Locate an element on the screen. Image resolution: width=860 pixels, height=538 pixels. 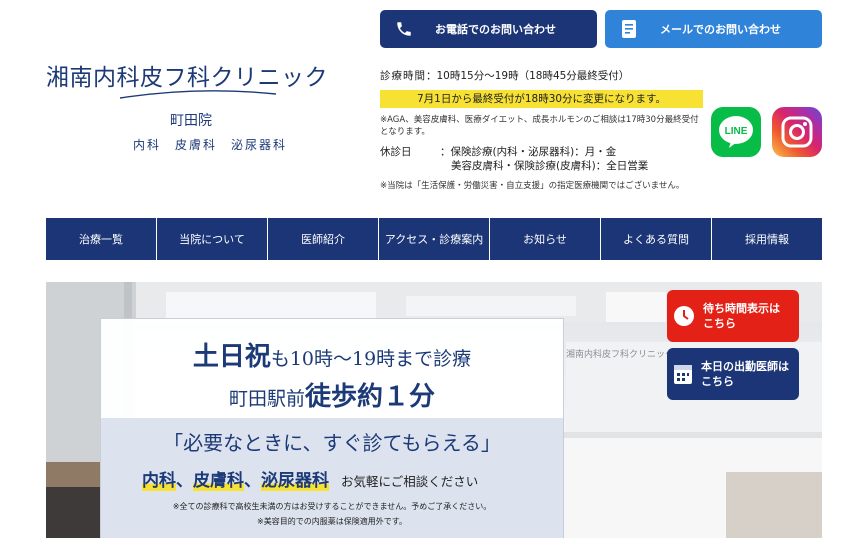
clock-icon is located at coordinates (684, 316).